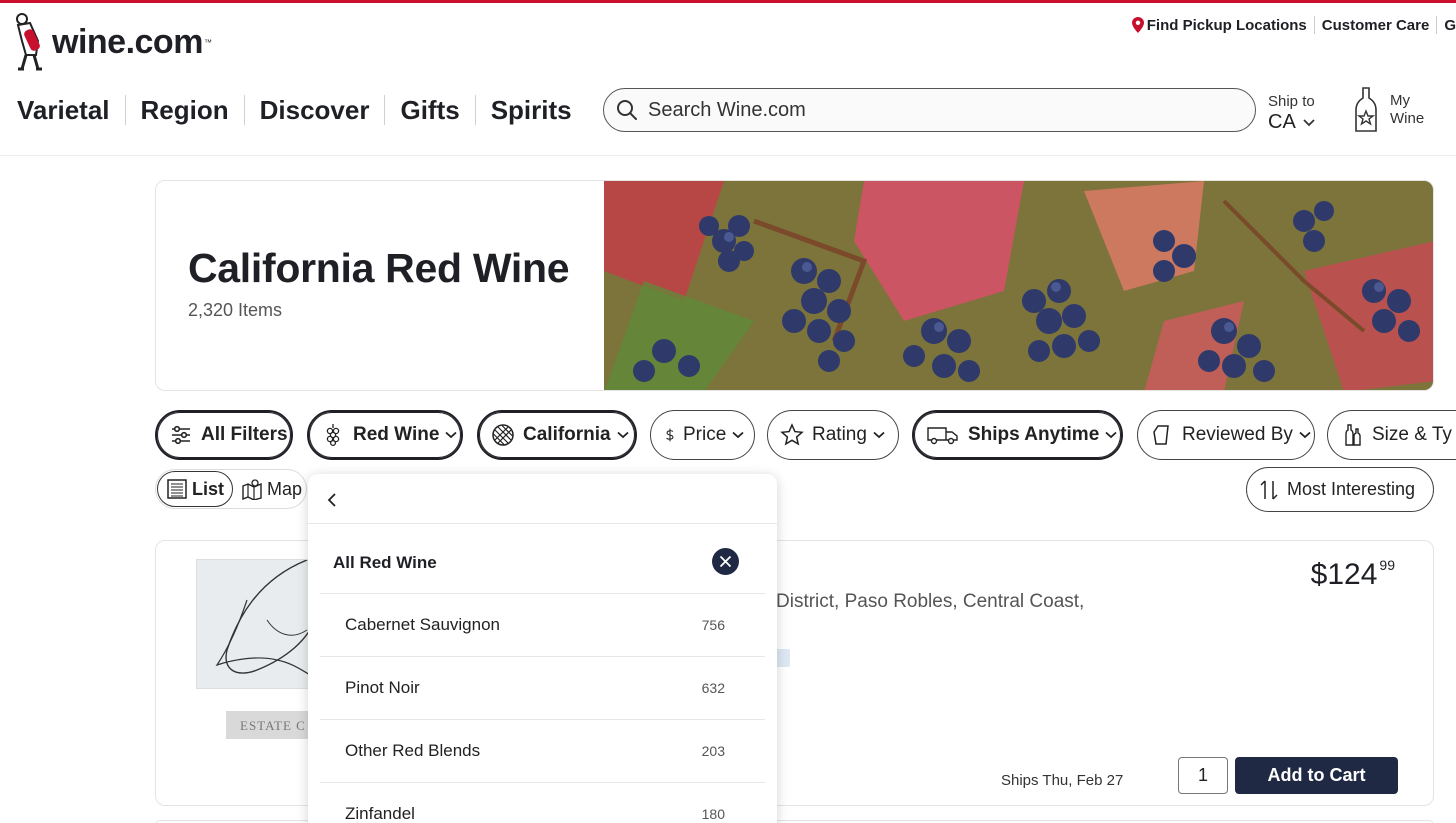 This screenshot has height=823, width=1456. What do you see at coordinates (531, 110) in the screenshot?
I see `nav-spirits: Spirits` at bounding box center [531, 110].